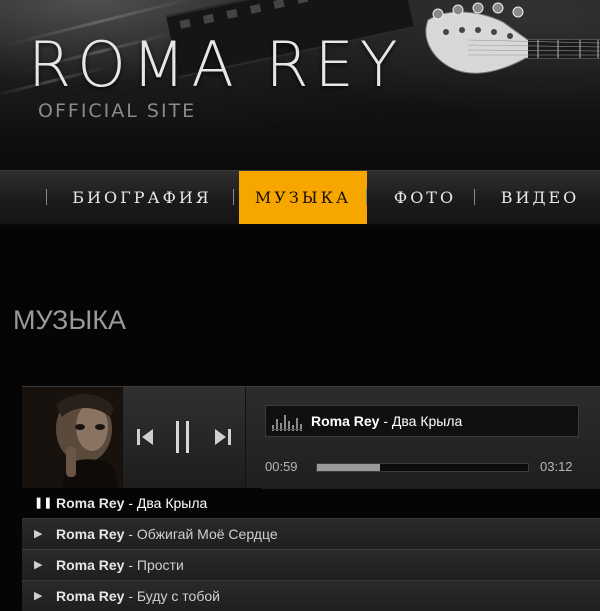 The image size is (600, 611). Describe the element at coordinates (422, 467) in the screenshot. I see `progress-bar` at that location.